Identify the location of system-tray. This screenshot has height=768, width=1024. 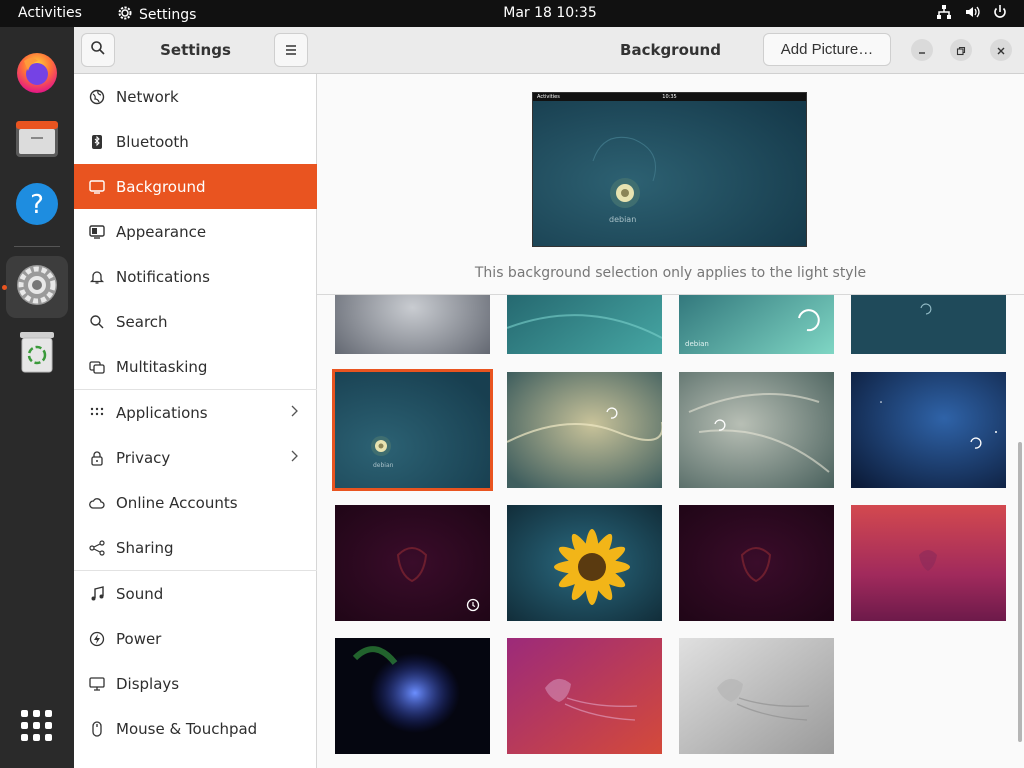
(972, 14).